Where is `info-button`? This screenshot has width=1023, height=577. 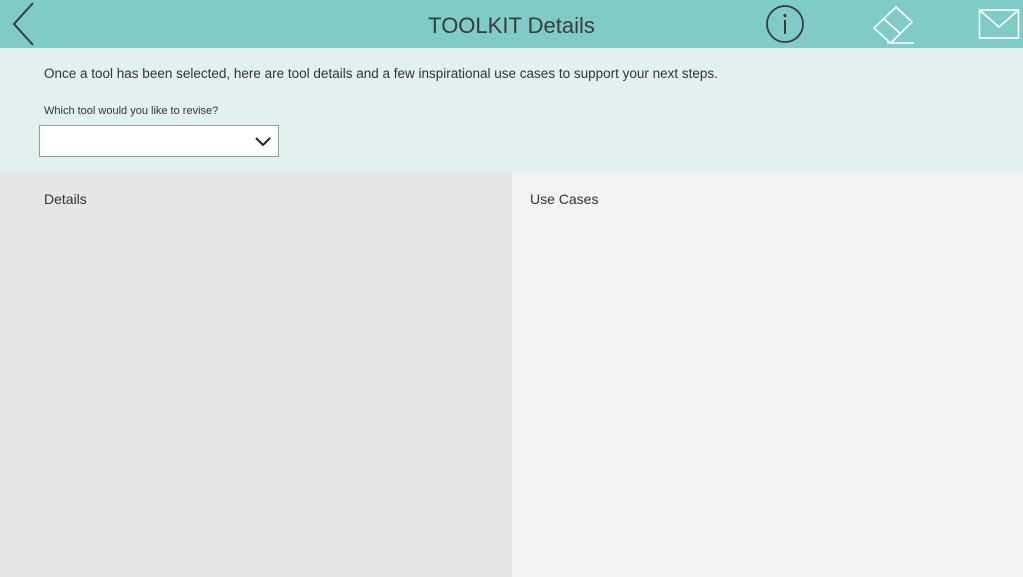
info-button is located at coordinates (785, 24).